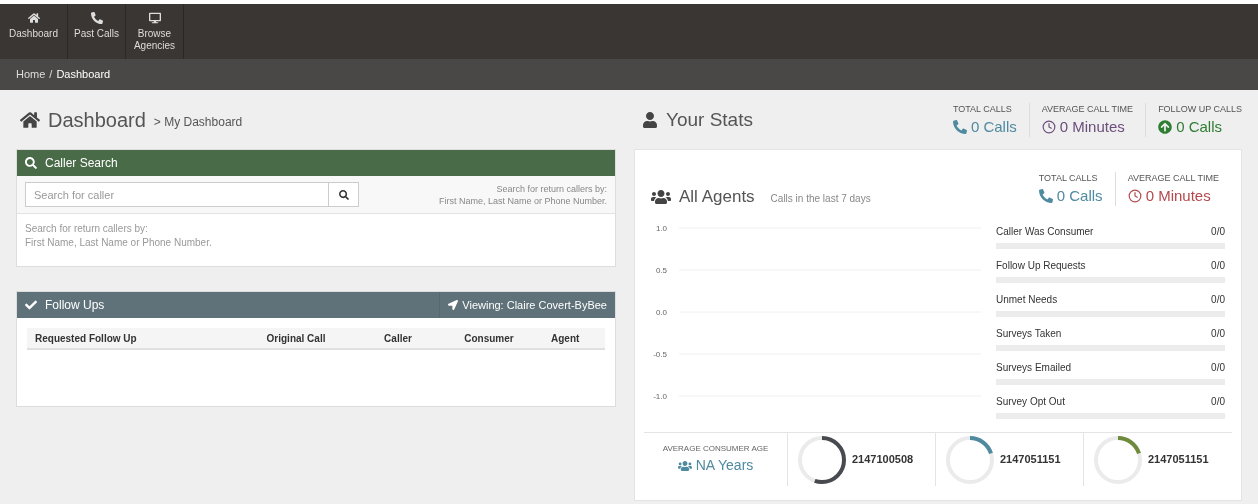 This screenshot has height=504, width=1258. Describe the element at coordinates (1041, 266) in the screenshot. I see `metric-label: Follow Up Requests` at that location.